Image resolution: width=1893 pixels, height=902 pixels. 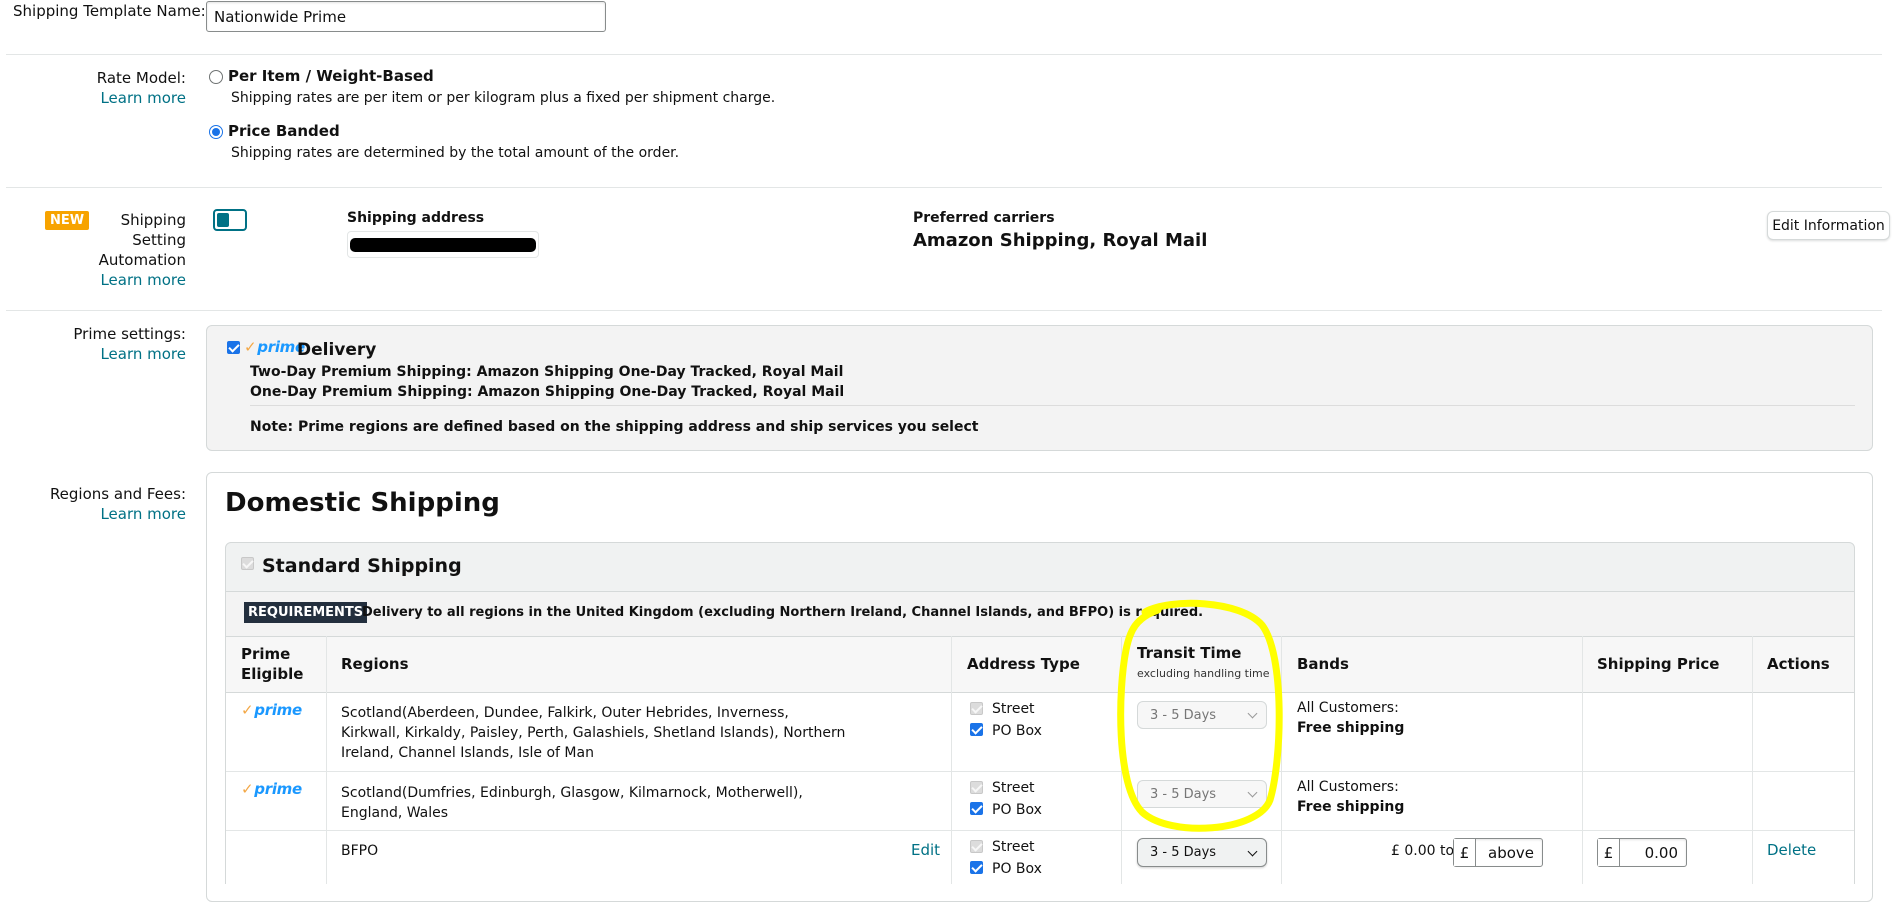 I want to click on standard-shipping-title: Standard Shipping, so click(x=362, y=566).